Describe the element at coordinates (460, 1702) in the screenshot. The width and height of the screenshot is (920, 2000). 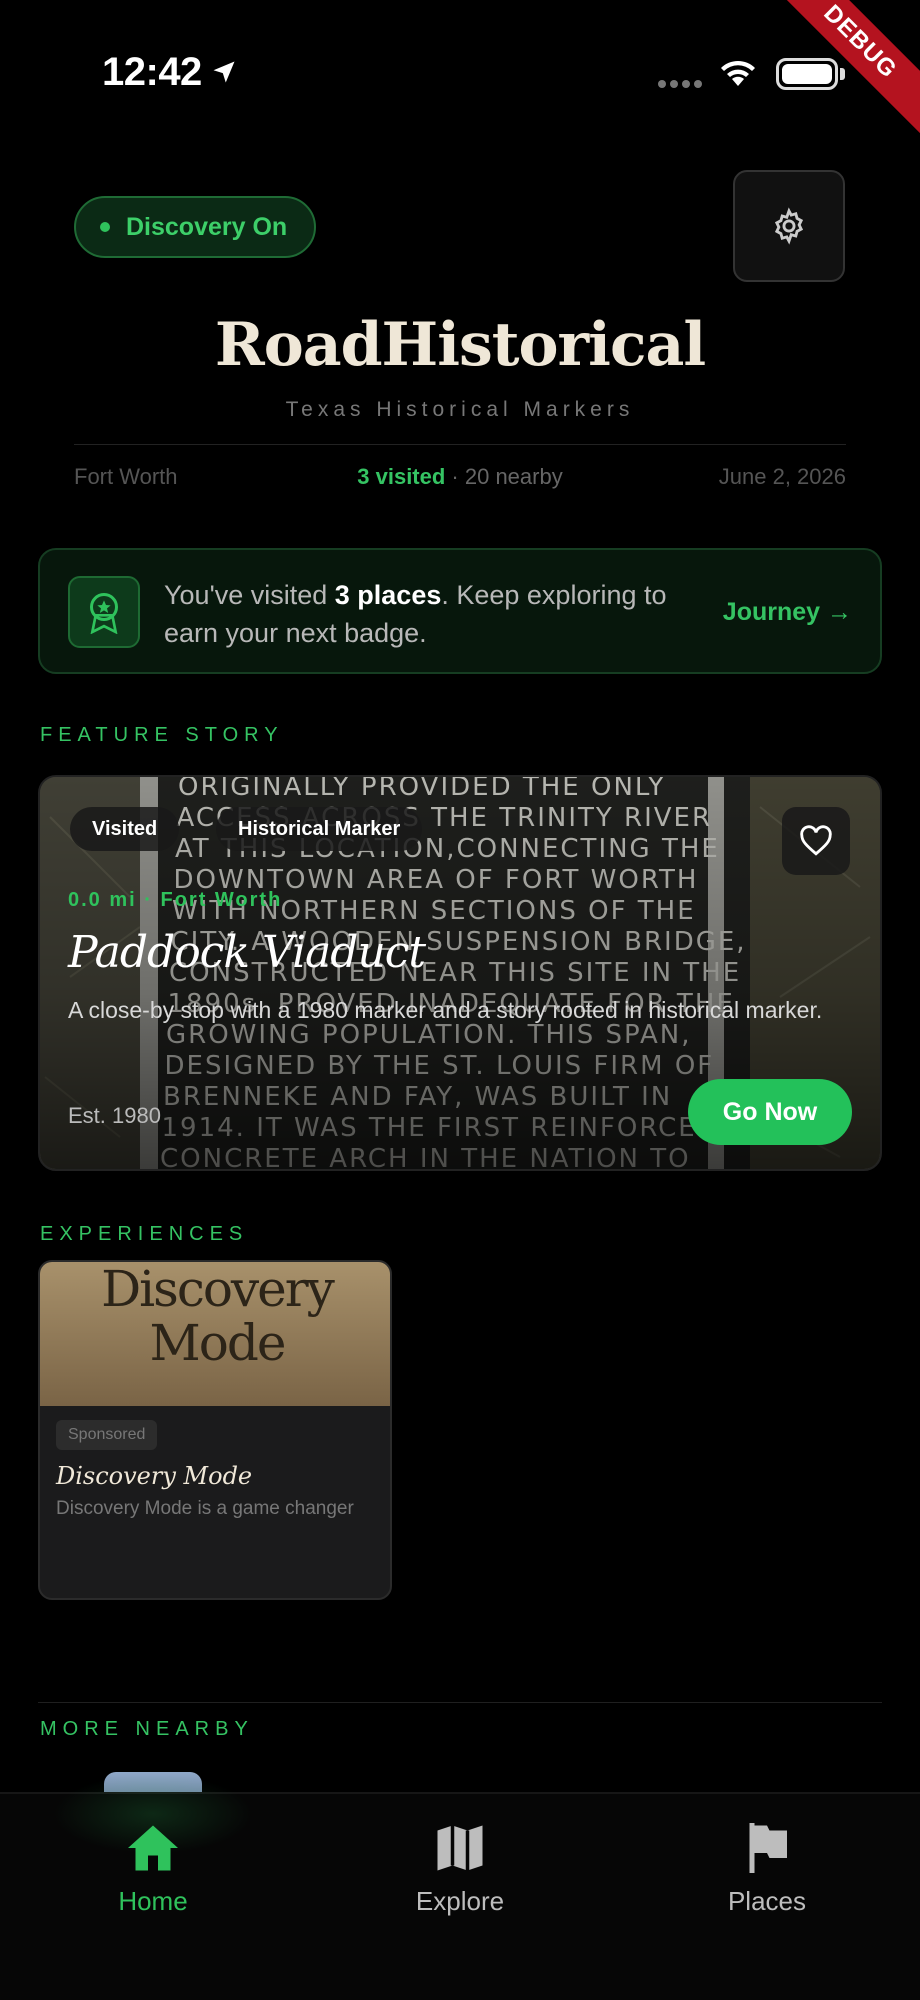
I see `more-nearby-divider` at that location.